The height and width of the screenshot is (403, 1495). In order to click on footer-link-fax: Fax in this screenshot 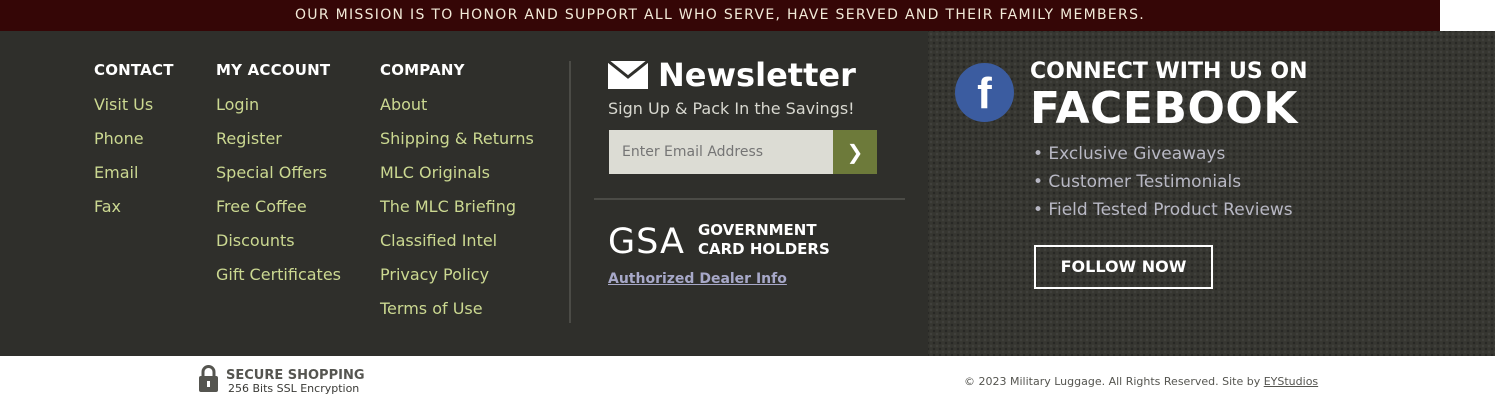, I will do `click(134, 214)`.